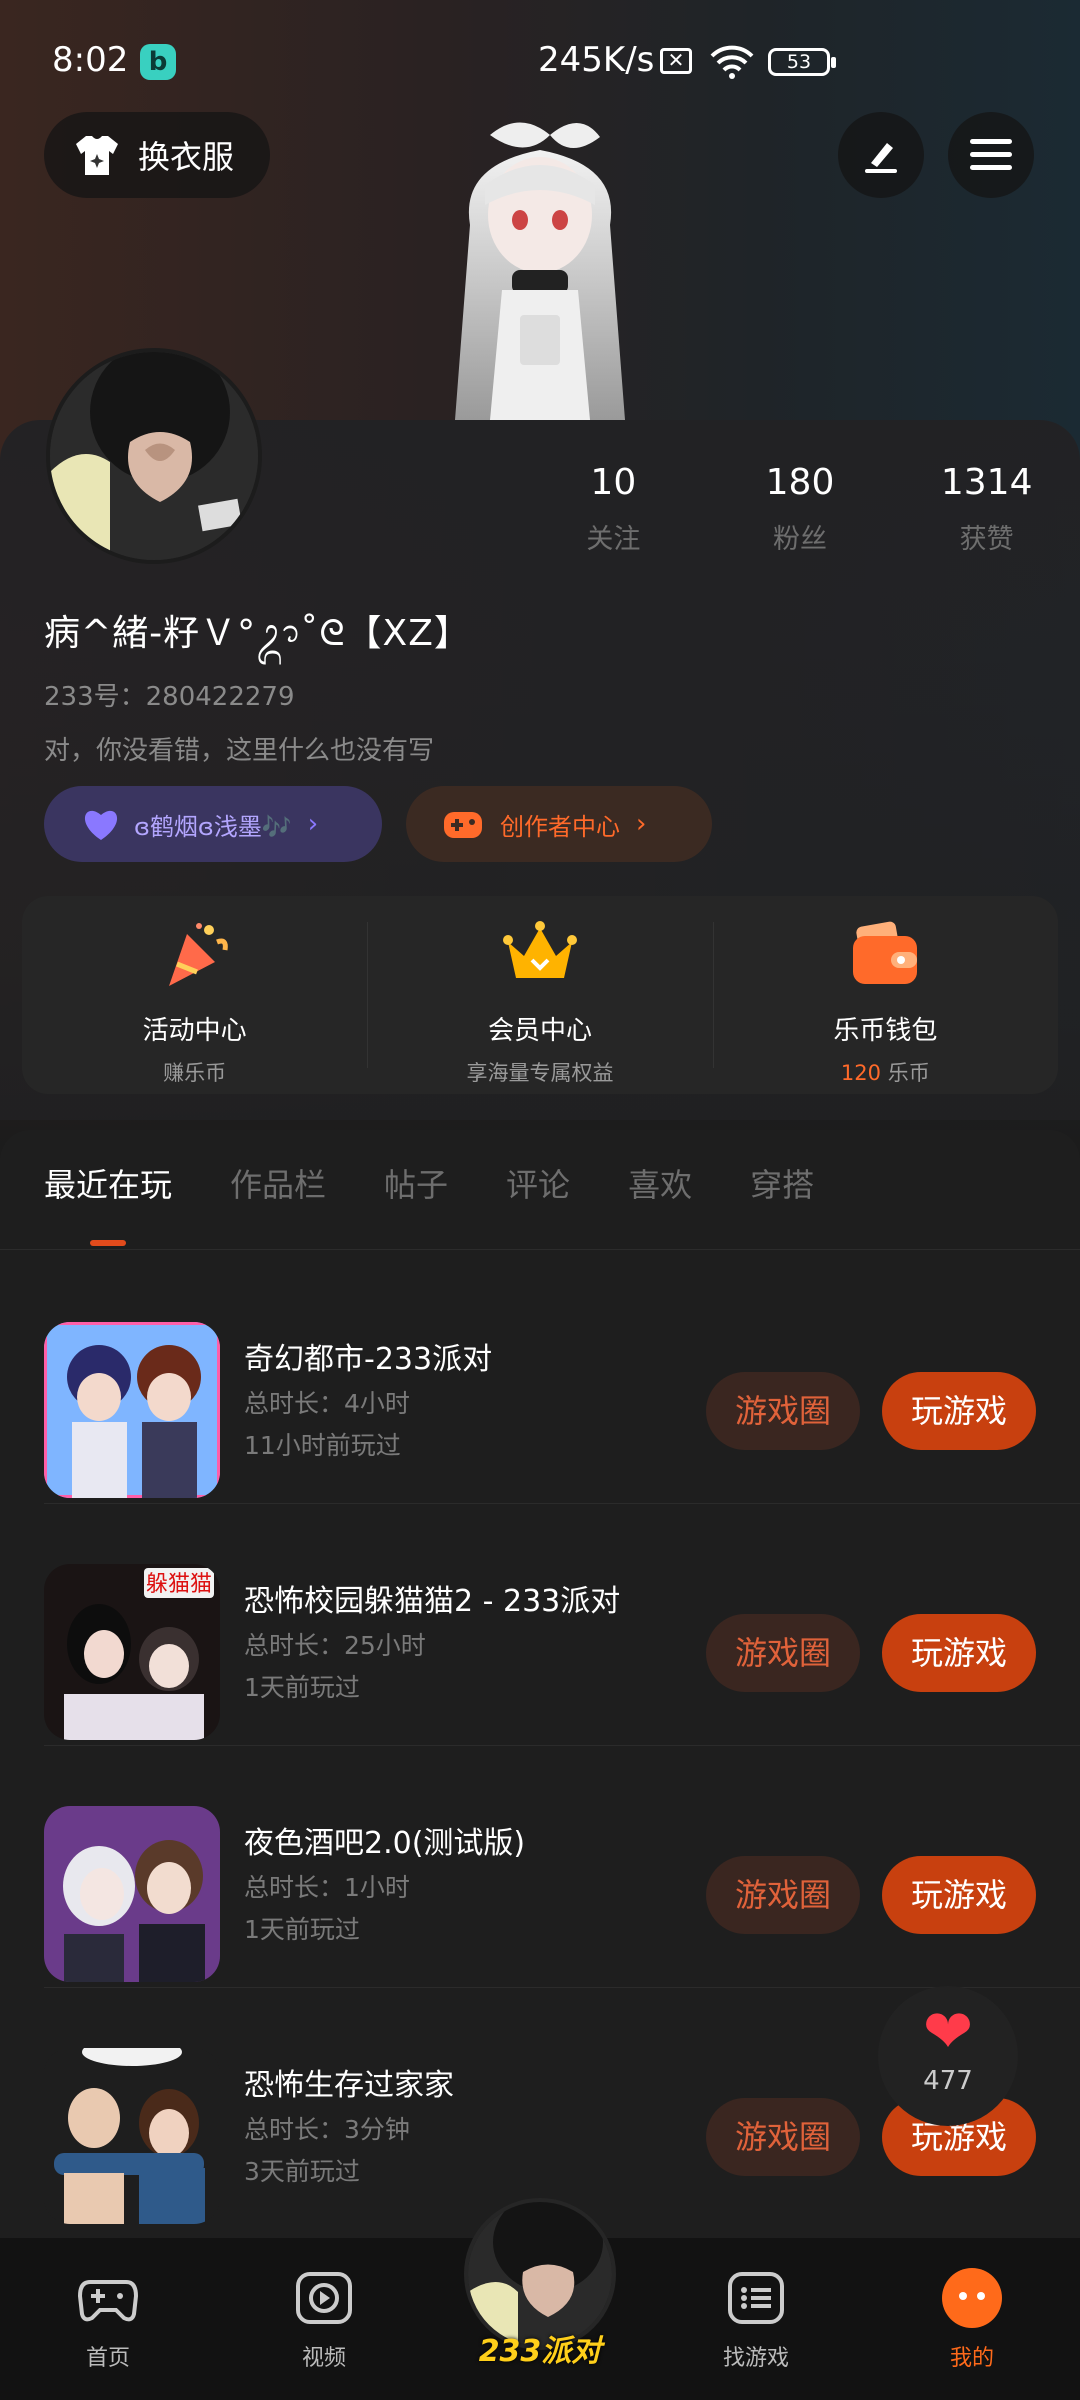 The height and width of the screenshot is (2400, 1080). I want to click on nav-mine: 我的, so click(972, 2319).